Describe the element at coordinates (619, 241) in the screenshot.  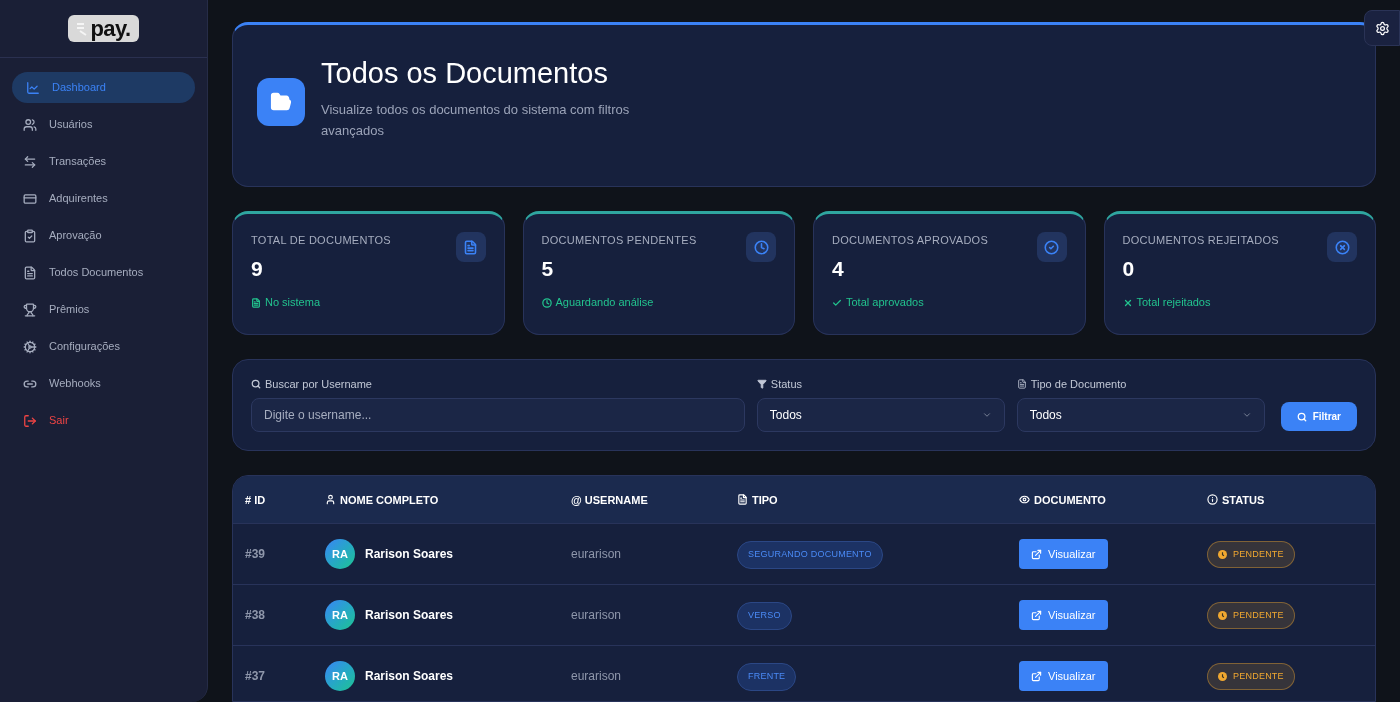
I see `stat-label: DOCUMENTOS PENDENTES` at that location.